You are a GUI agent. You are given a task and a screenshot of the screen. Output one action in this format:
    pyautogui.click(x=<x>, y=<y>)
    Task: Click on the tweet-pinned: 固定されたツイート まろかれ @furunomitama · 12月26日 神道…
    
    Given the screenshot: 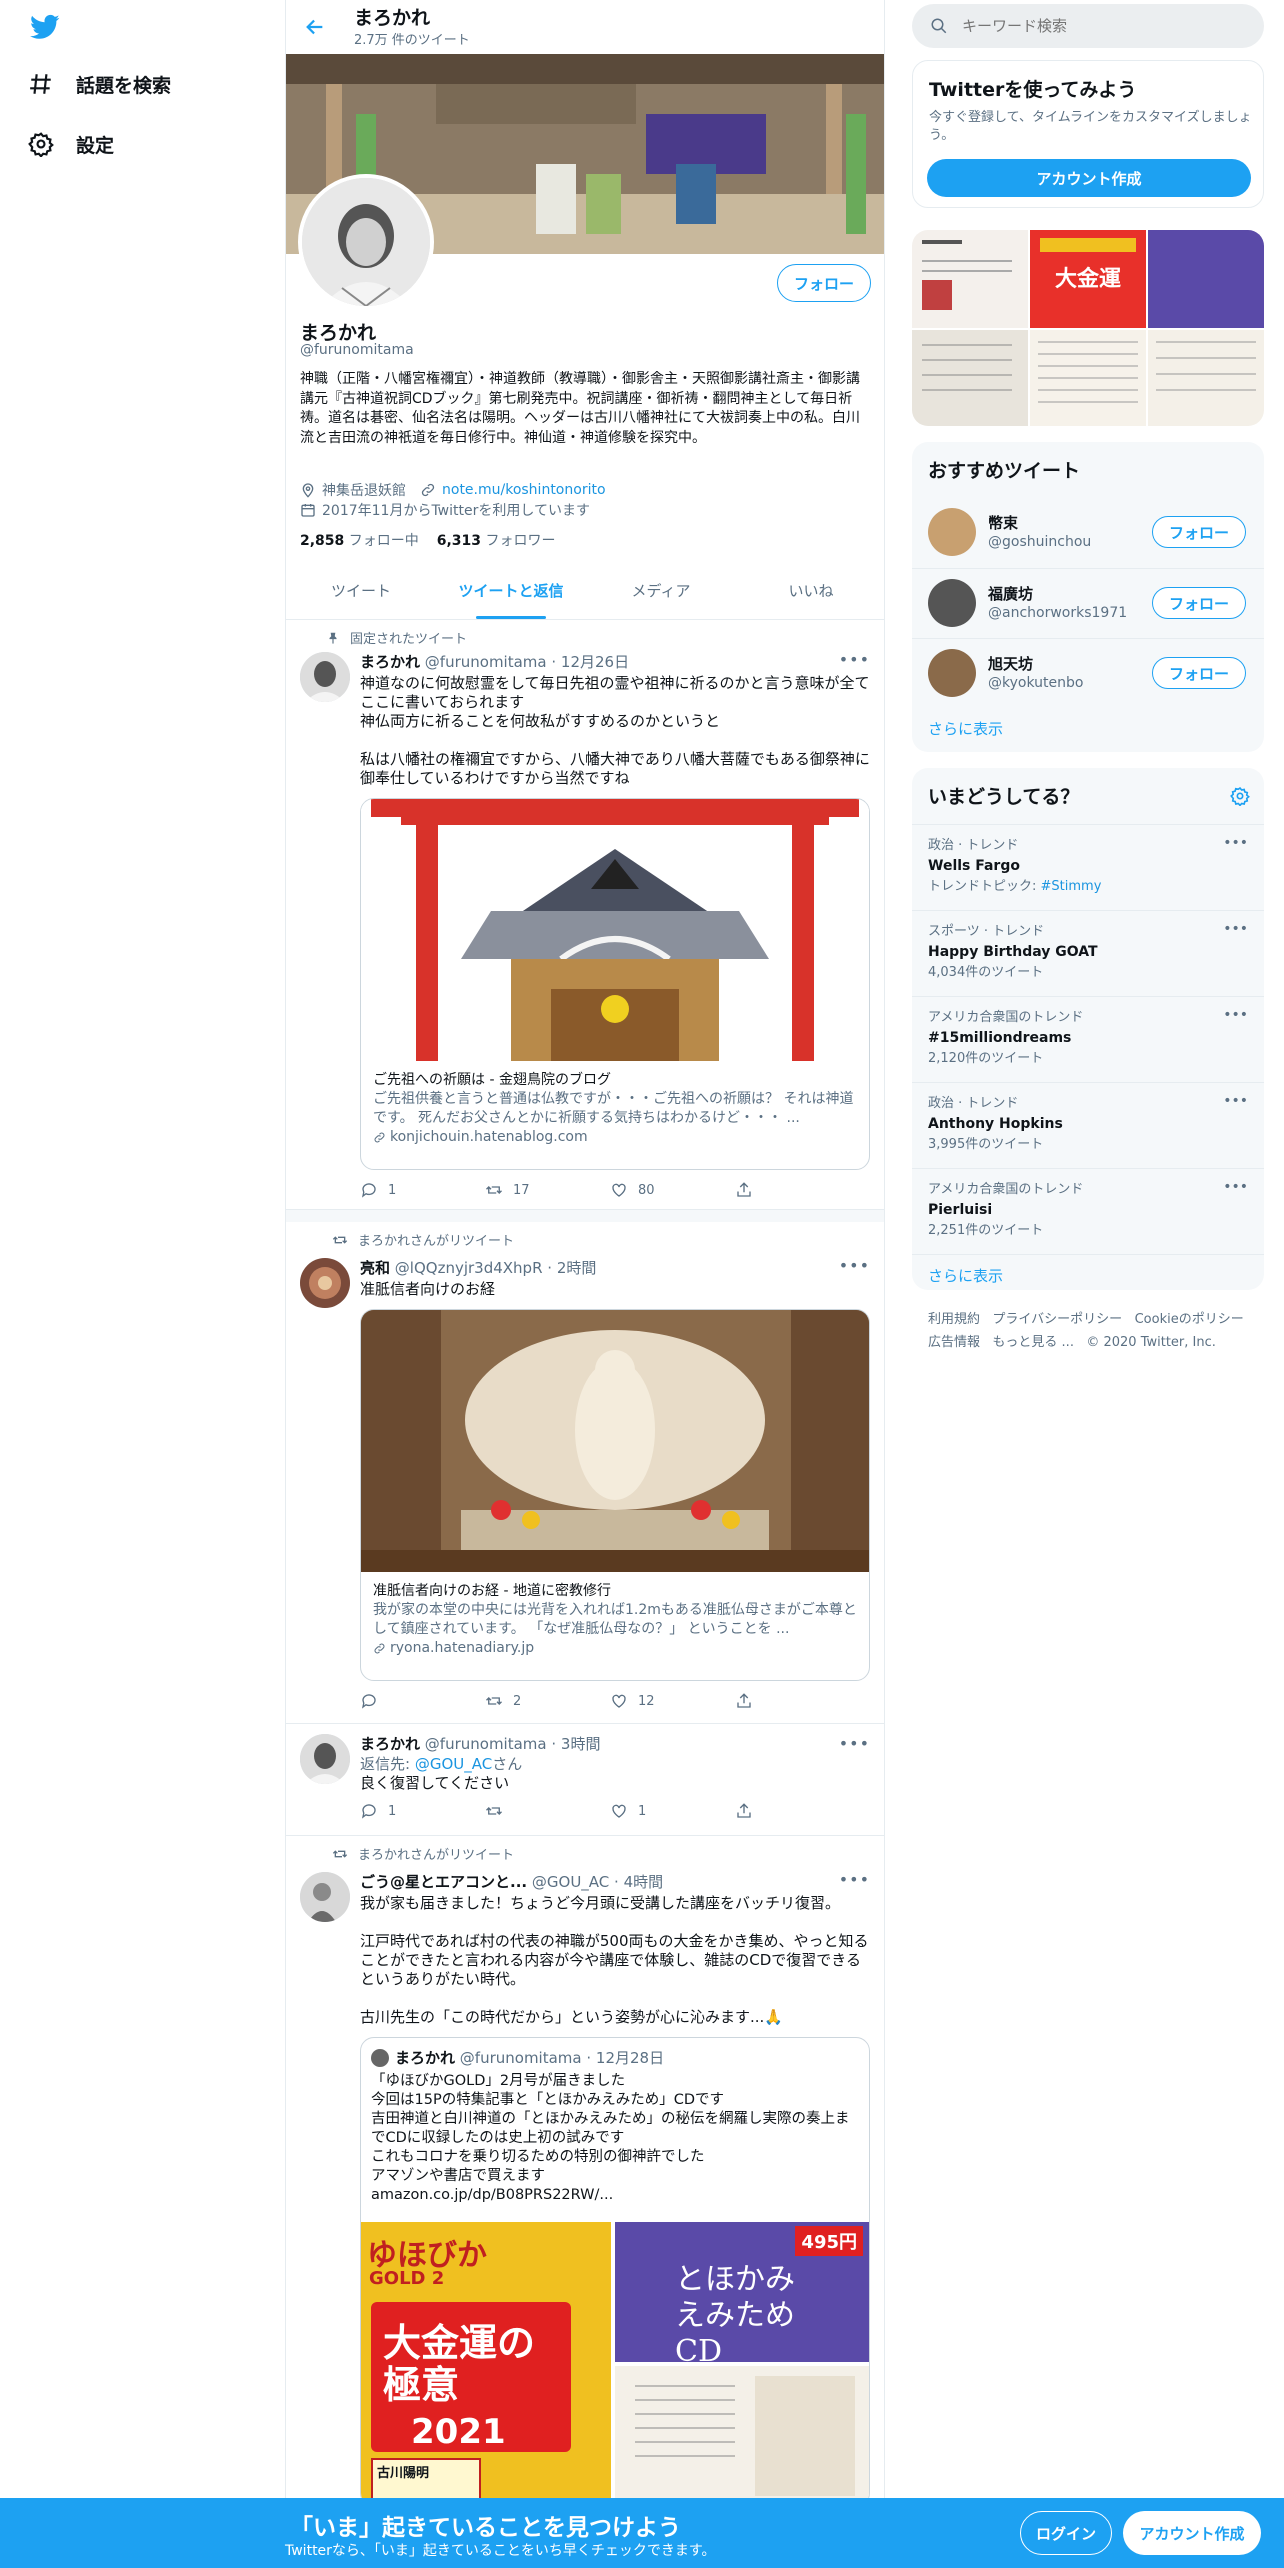 What is the action you would take?
    pyautogui.click(x=585, y=915)
    